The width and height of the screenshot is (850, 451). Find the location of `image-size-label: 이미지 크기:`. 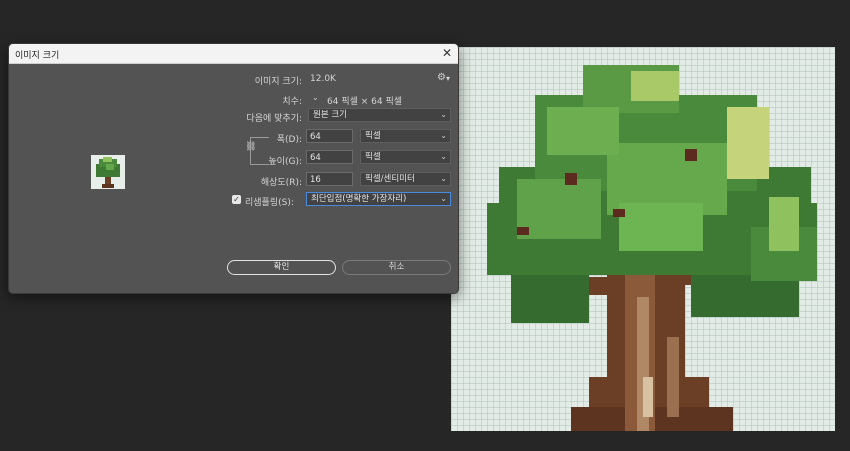

image-size-label: 이미지 크기: is located at coordinates (278, 82).